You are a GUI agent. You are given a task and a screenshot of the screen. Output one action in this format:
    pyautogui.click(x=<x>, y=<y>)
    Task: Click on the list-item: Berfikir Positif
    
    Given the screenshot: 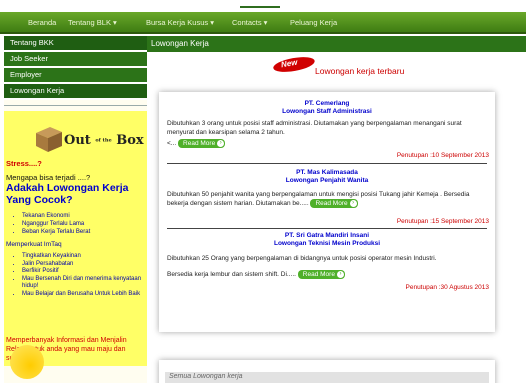 What is the action you would take?
    pyautogui.click(x=82, y=272)
    